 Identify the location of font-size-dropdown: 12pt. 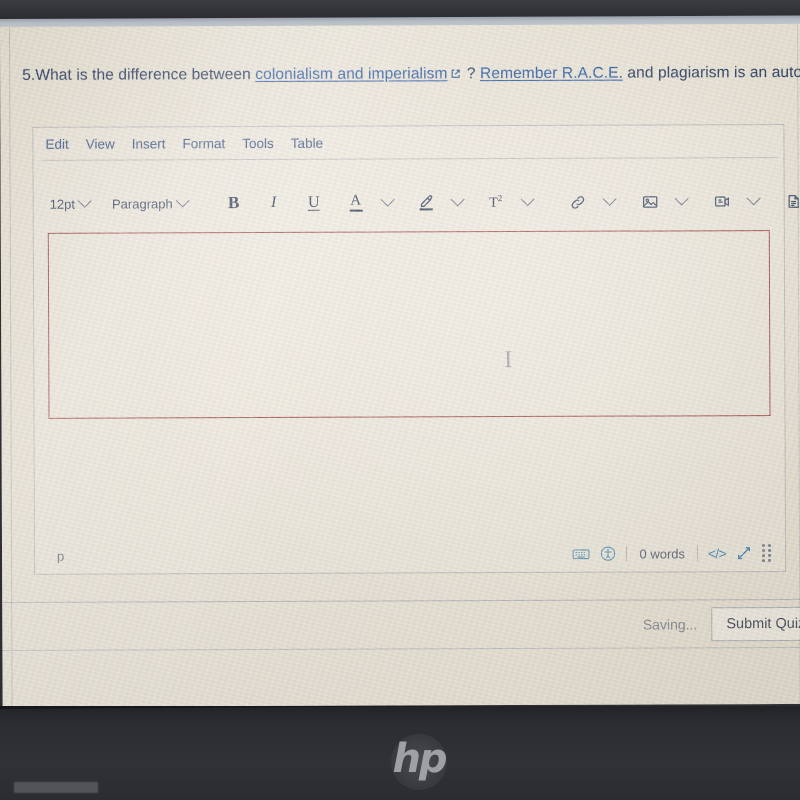
(69, 204).